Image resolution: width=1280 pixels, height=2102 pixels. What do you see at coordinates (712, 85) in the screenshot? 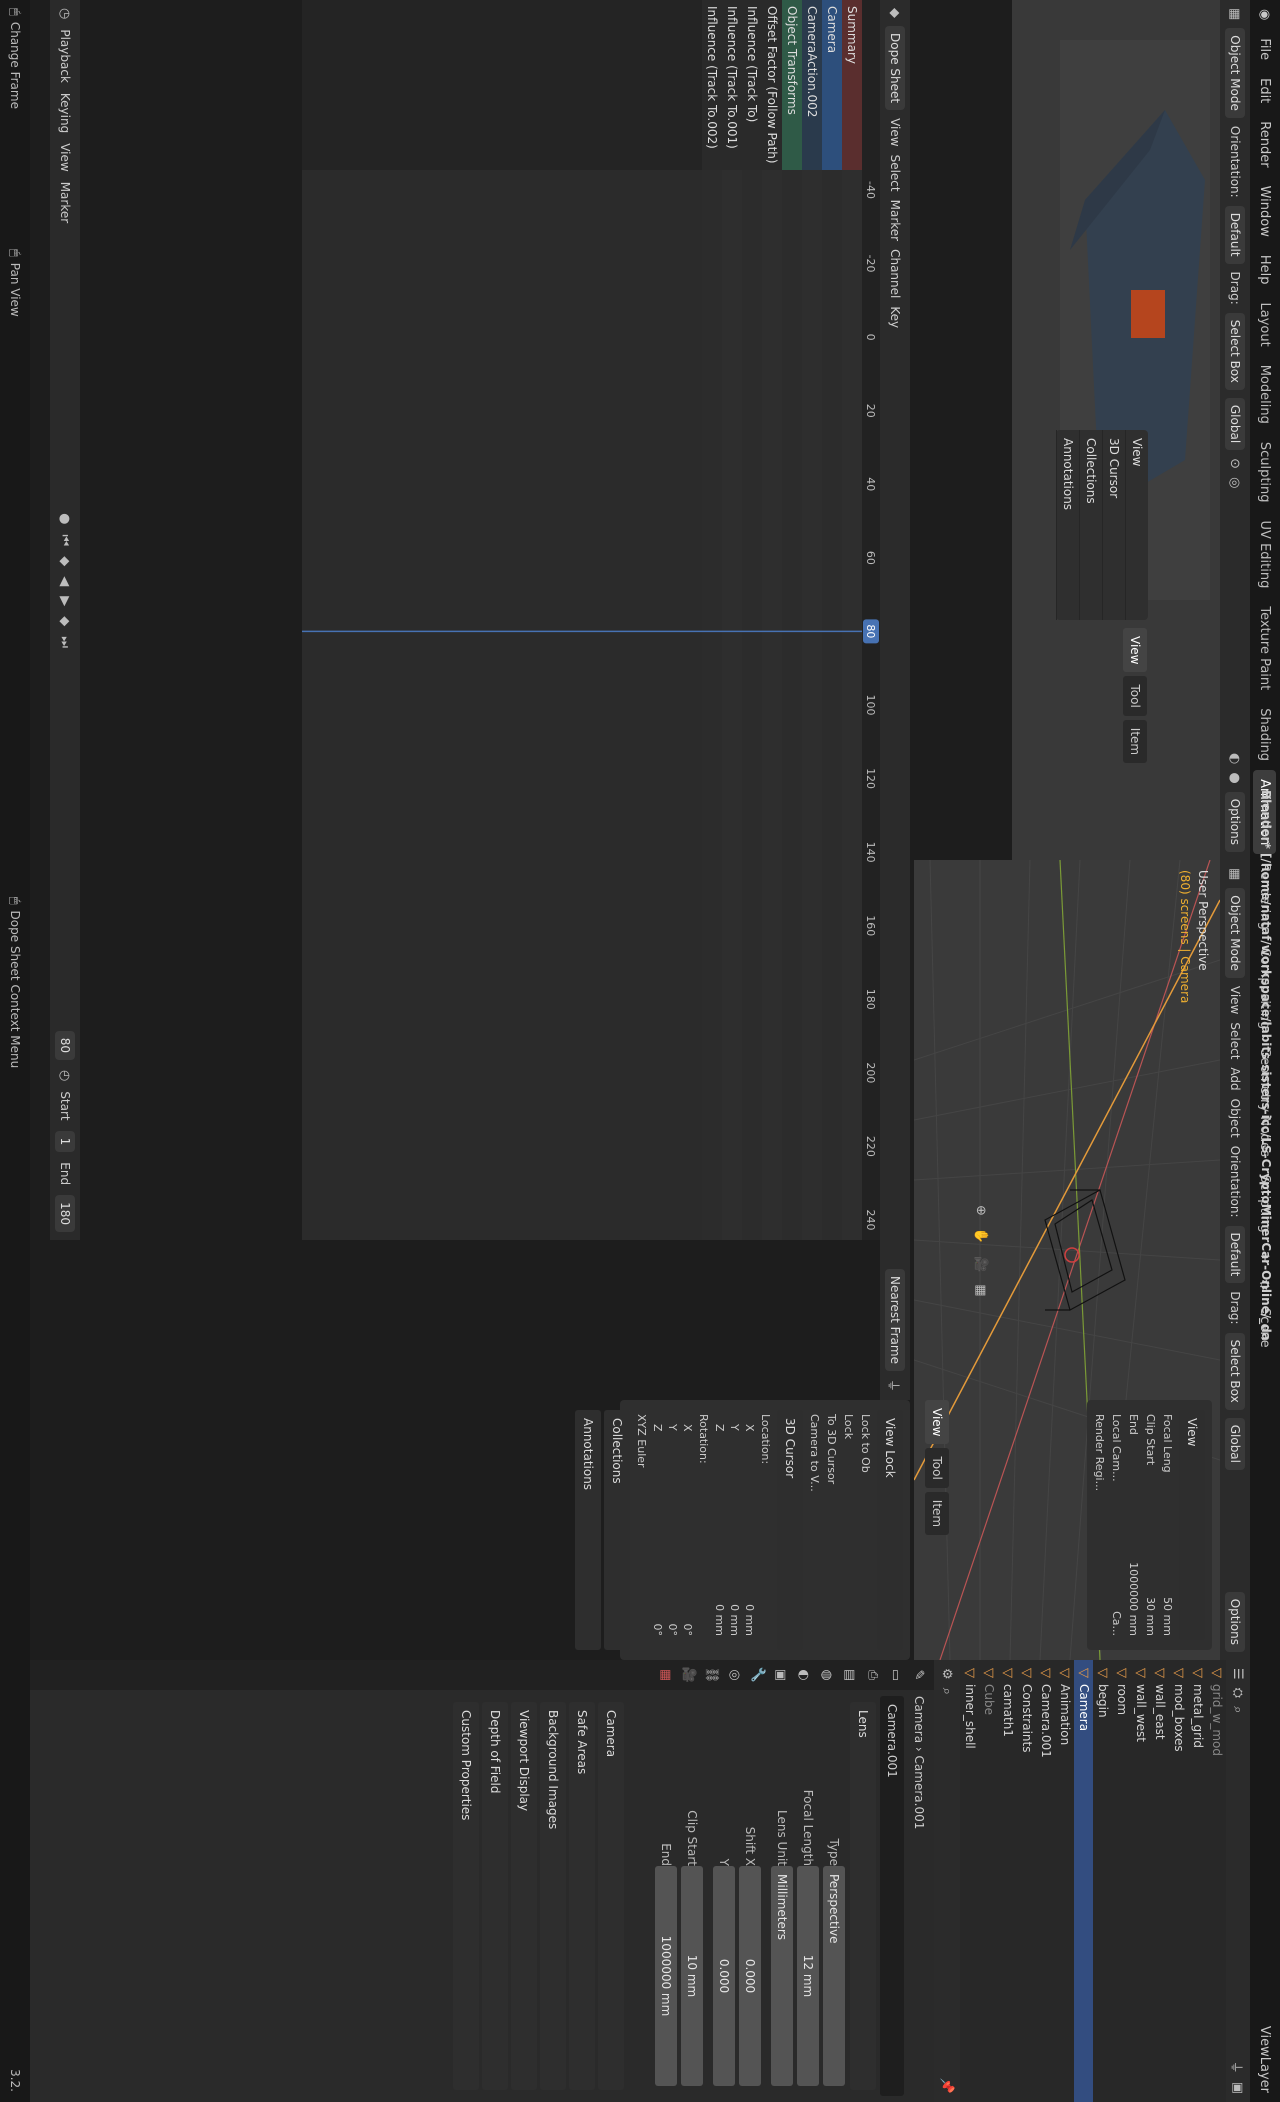
I see `channel-row: Influence (Track To.002)` at bounding box center [712, 85].